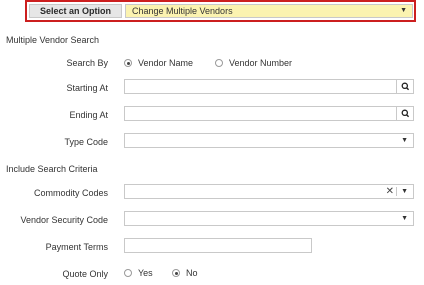 The width and height of the screenshot is (424, 285). I want to click on commodity-codes-label: Commodity Codes, so click(70, 193).